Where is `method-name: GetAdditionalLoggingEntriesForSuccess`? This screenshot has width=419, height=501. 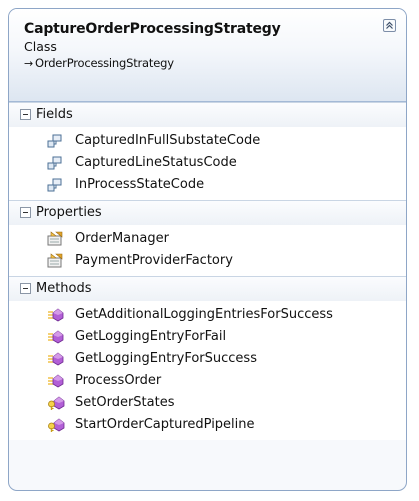 method-name: GetAdditionalLoggingEntriesForSuccess is located at coordinates (204, 314).